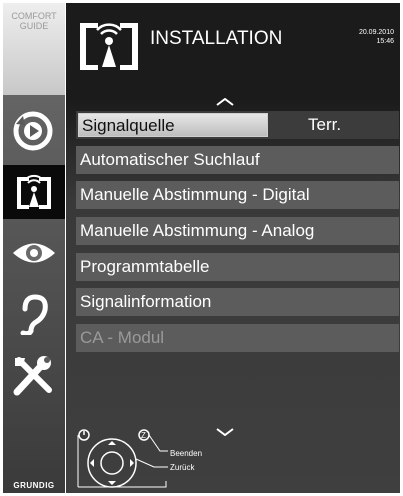 The width and height of the screenshot is (403, 496). I want to click on sidebar-item-settings, so click(34, 375).